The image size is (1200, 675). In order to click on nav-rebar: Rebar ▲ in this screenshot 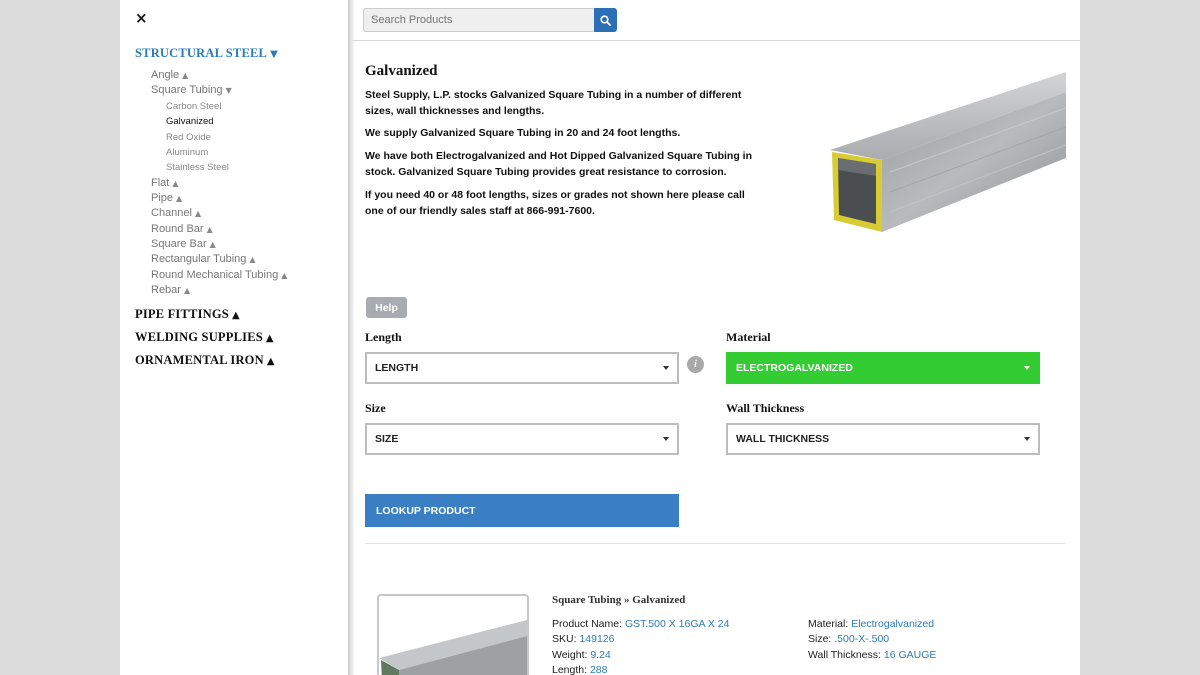, I will do `click(170, 290)`.